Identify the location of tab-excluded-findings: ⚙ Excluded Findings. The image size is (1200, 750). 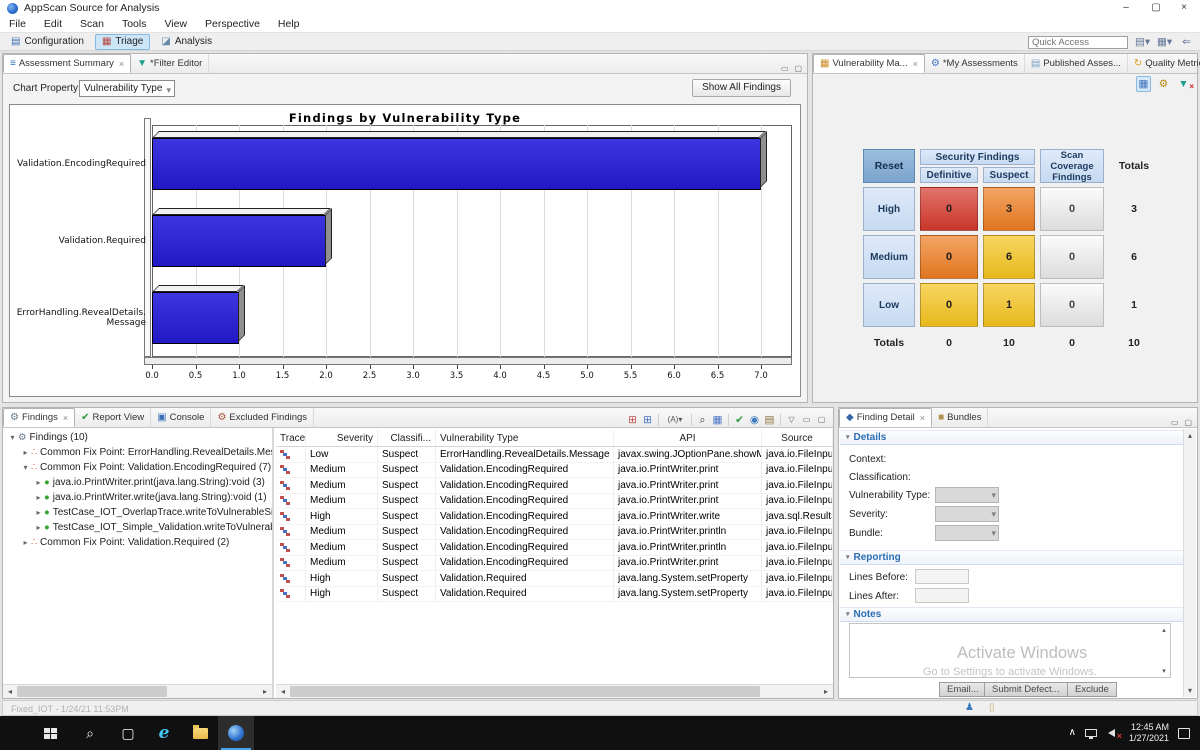
(263, 417).